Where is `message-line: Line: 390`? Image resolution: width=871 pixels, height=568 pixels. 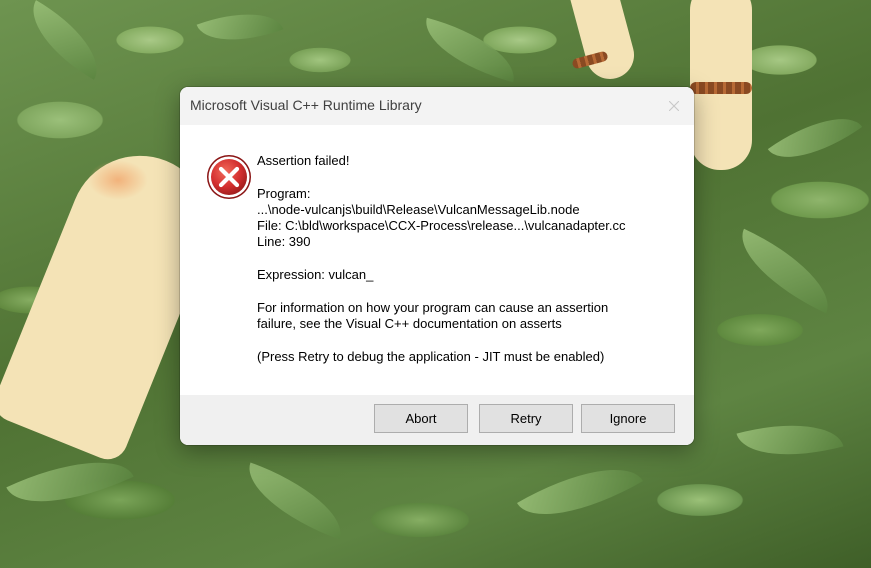 message-line: Line: 390 is located at coordinates (284, 242).